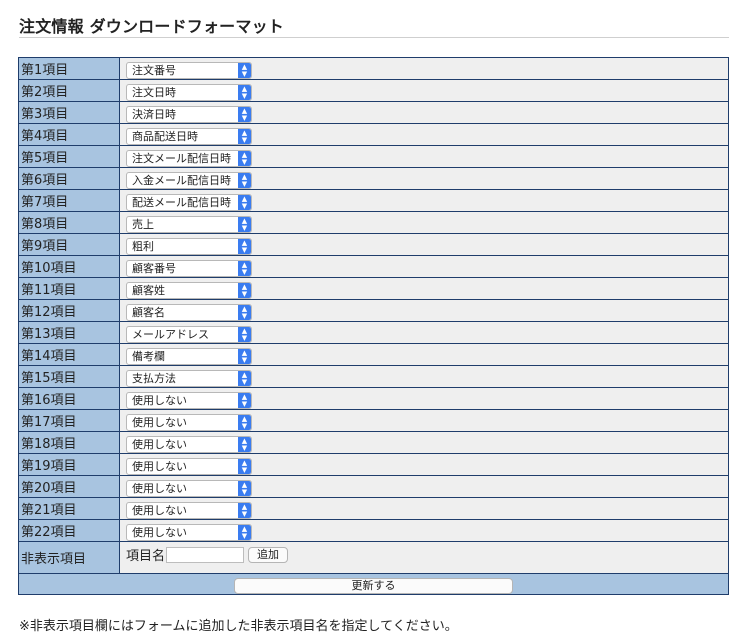 The image size is (729, 636). What do you see at coordinates (424, 200) in the screenshot?
I see `row-value-cell: 配送メール配信日時 ▲ ▼` at bounding box center [424, 200].